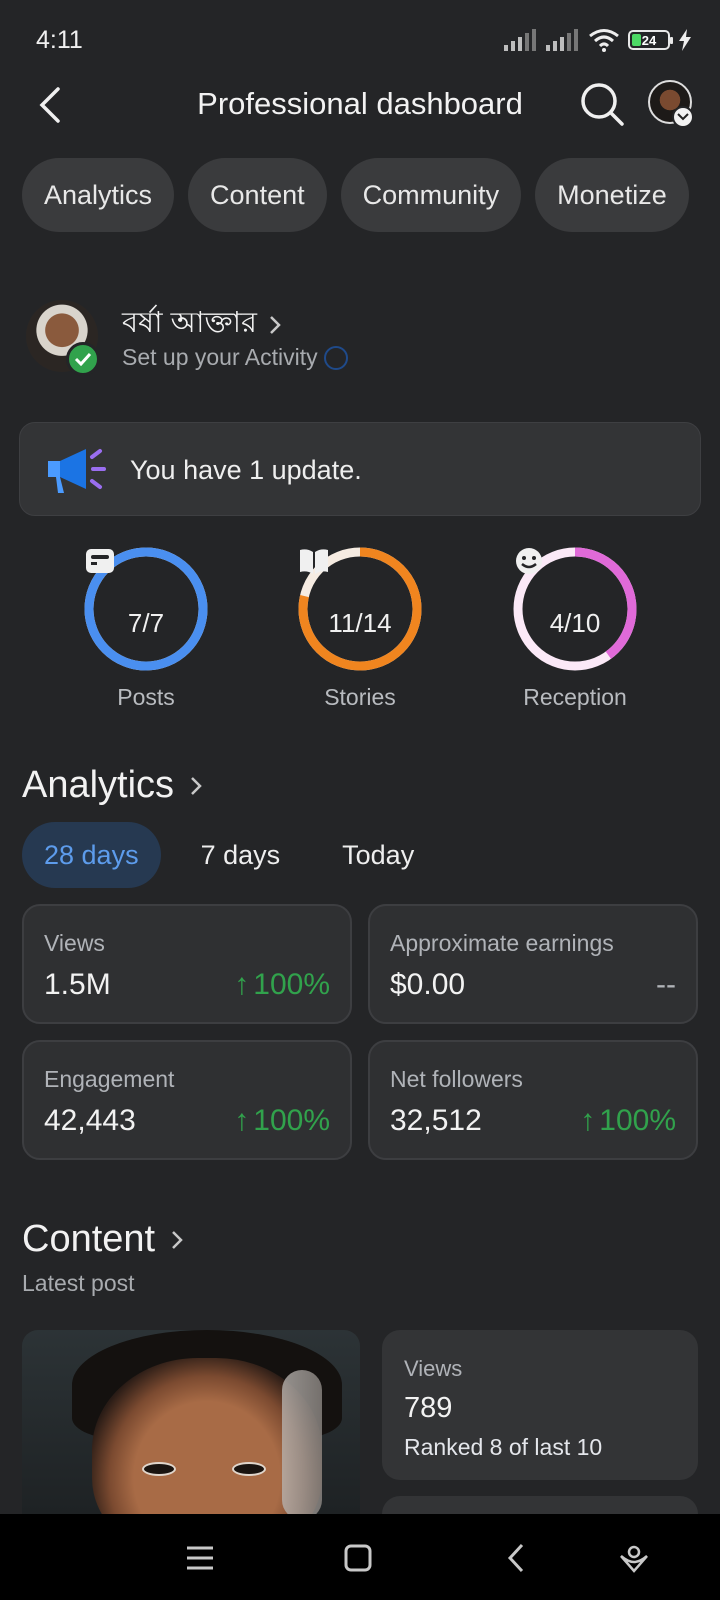 The height and width of the screenshot is (1600, 720). Describe the element at coordinates (360, 40) in the screenshot. I see `status-bar: 4:11 24` at that location.